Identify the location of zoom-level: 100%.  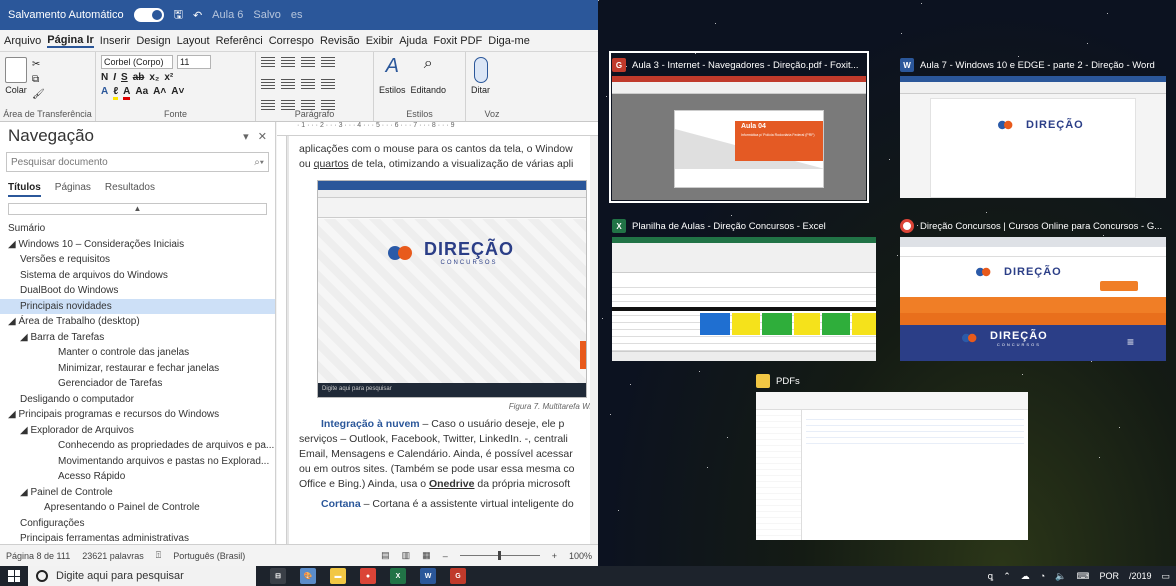
(580, 556).